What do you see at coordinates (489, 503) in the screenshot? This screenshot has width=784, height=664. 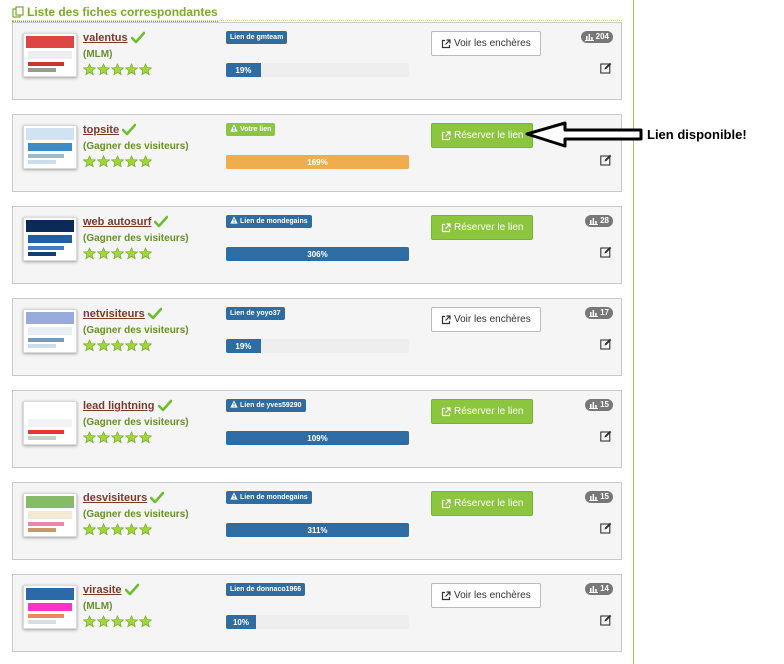 I see `button-label: Réserver le lien` at bounding box center [489, 503].